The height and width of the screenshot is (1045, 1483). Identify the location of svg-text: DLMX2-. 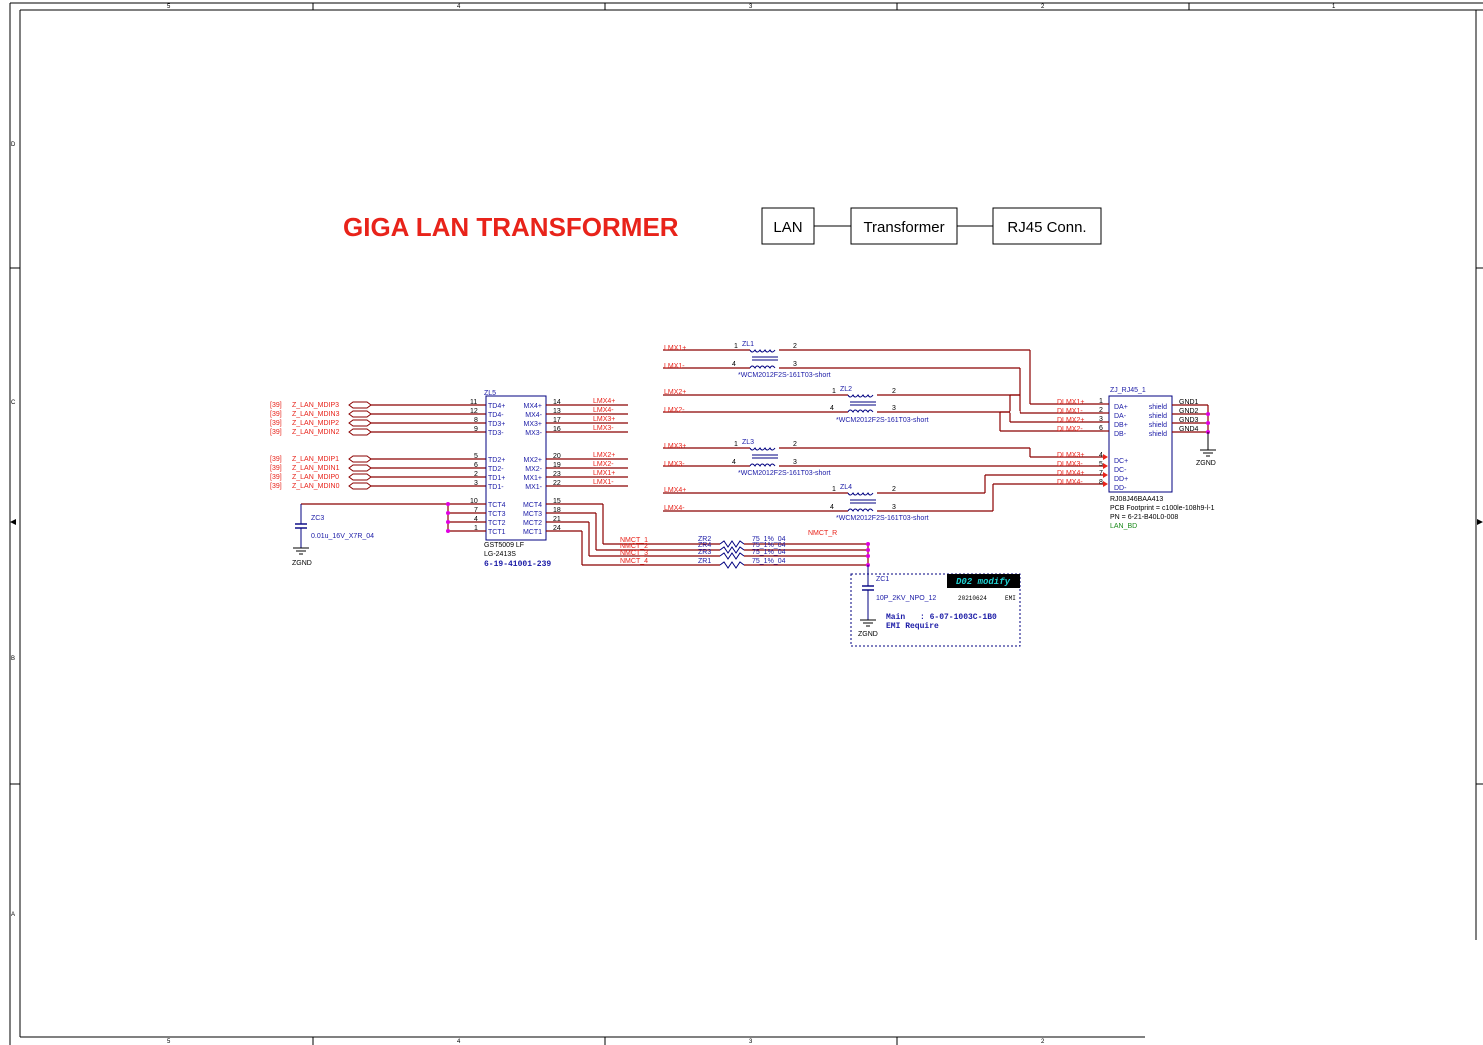
(1070, 429).